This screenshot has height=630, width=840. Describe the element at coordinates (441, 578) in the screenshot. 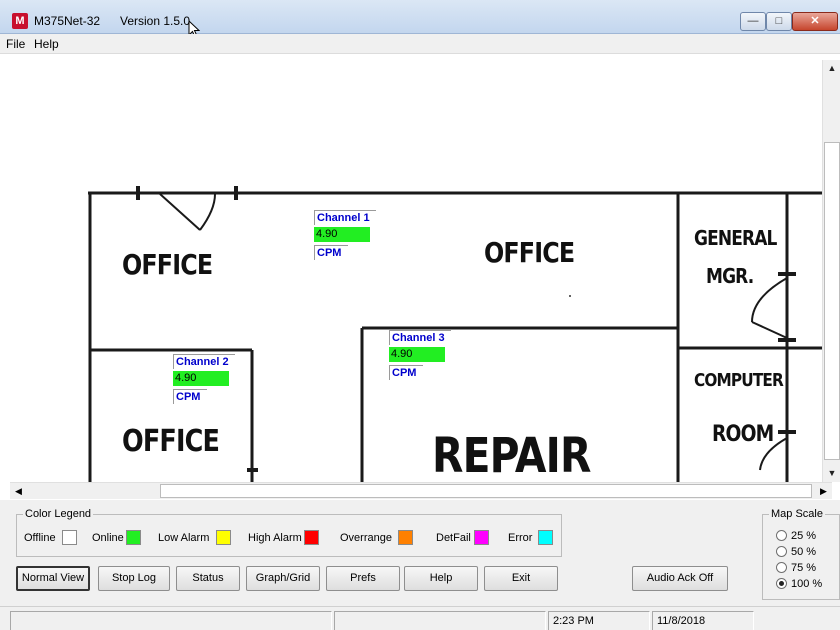

I see `help-button: Help` at that location.